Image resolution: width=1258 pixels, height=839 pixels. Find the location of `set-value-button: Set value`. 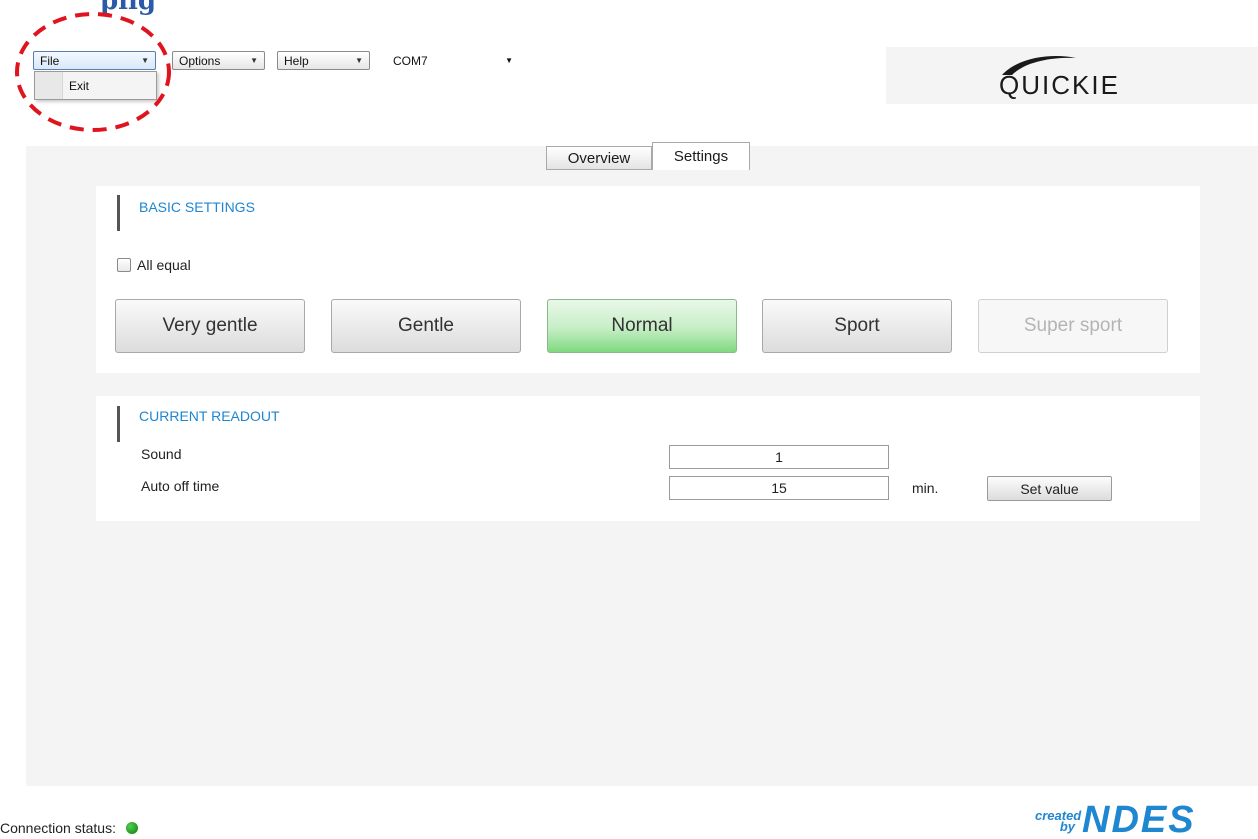

set-value-button: Set value is located at coordinates (1049, 488).